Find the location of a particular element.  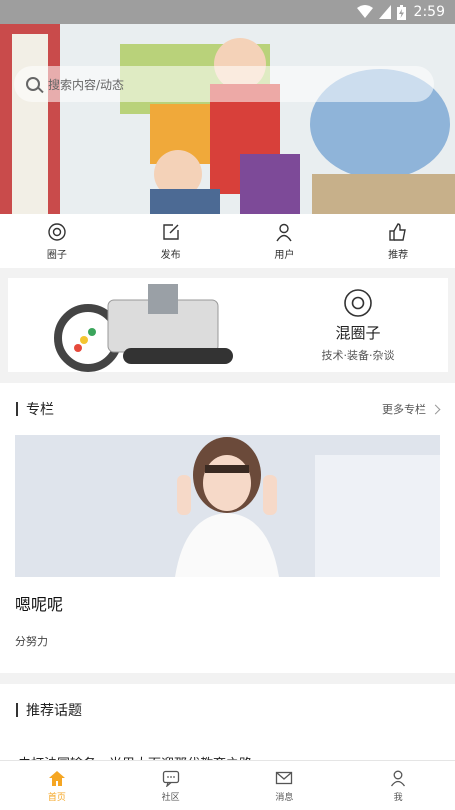

tab-messages: 消息 is located at coordinates (285, 785).